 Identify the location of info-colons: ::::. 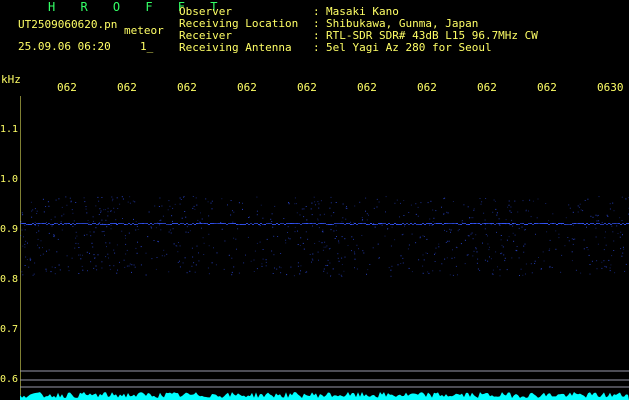
(316, 29).